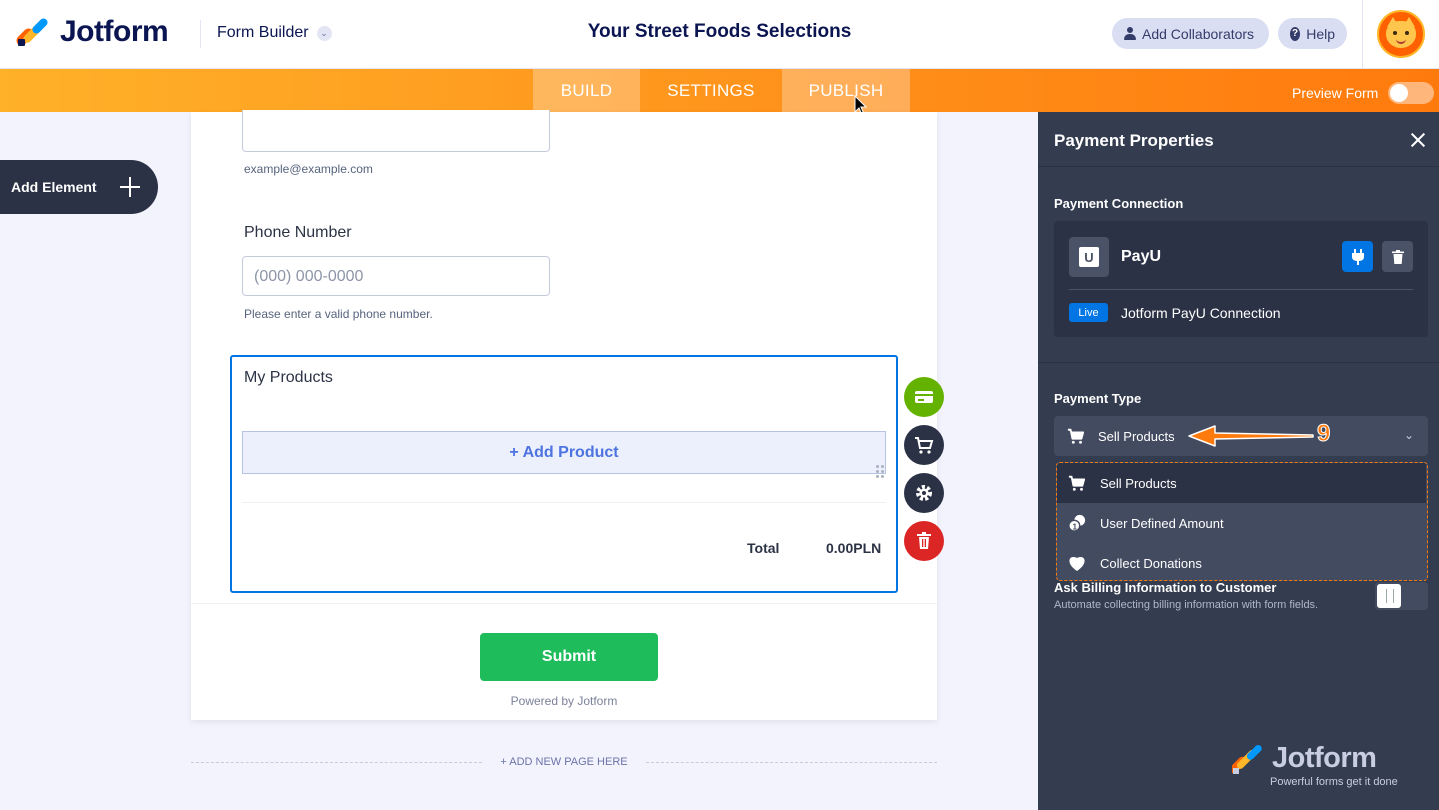 The image size is (1439, 810). What do you see at coordinates (396, 131) in the screenshot?
I see `email-field` at bounding box center [396, 131].